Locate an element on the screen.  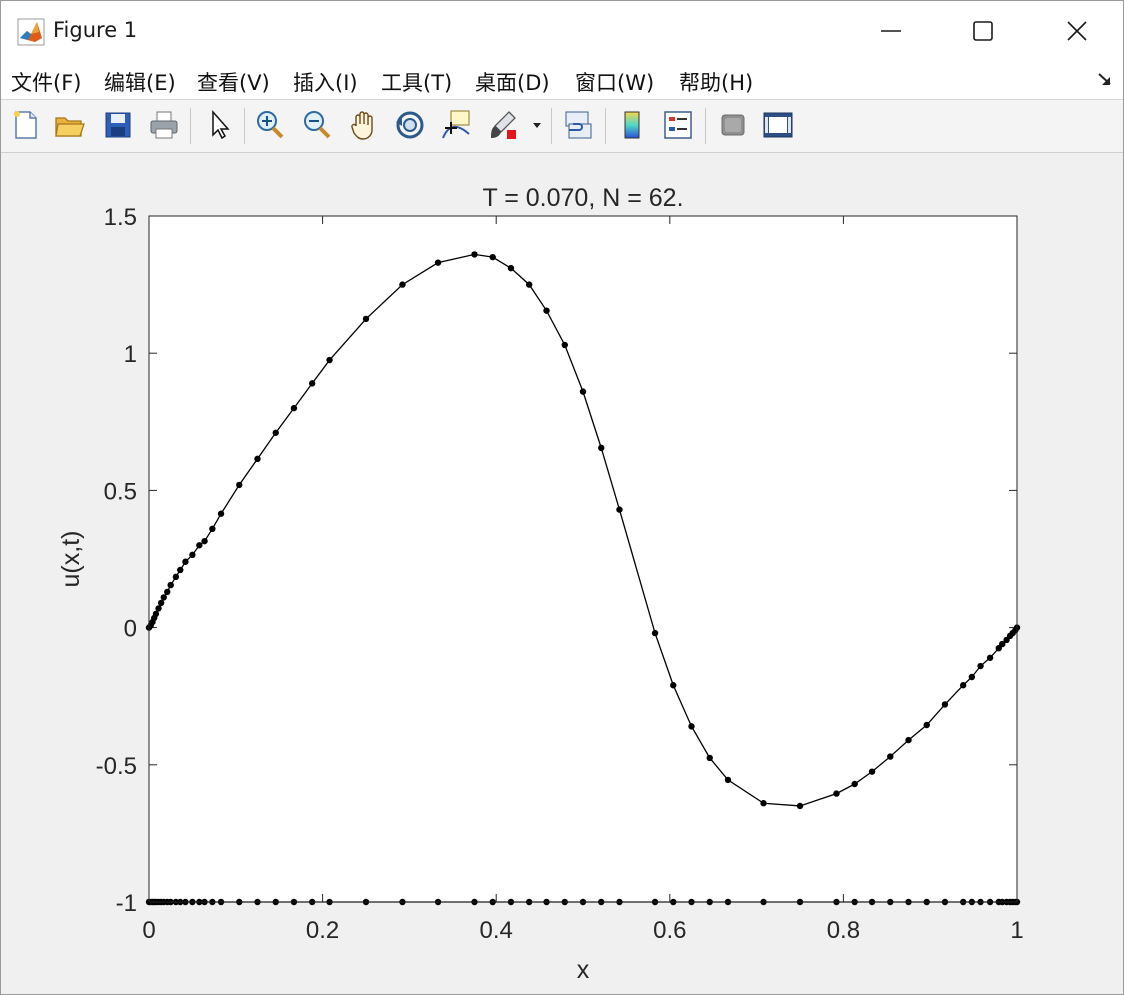
menu-edit: 编辑(E) is located at coordinates (140, 82).